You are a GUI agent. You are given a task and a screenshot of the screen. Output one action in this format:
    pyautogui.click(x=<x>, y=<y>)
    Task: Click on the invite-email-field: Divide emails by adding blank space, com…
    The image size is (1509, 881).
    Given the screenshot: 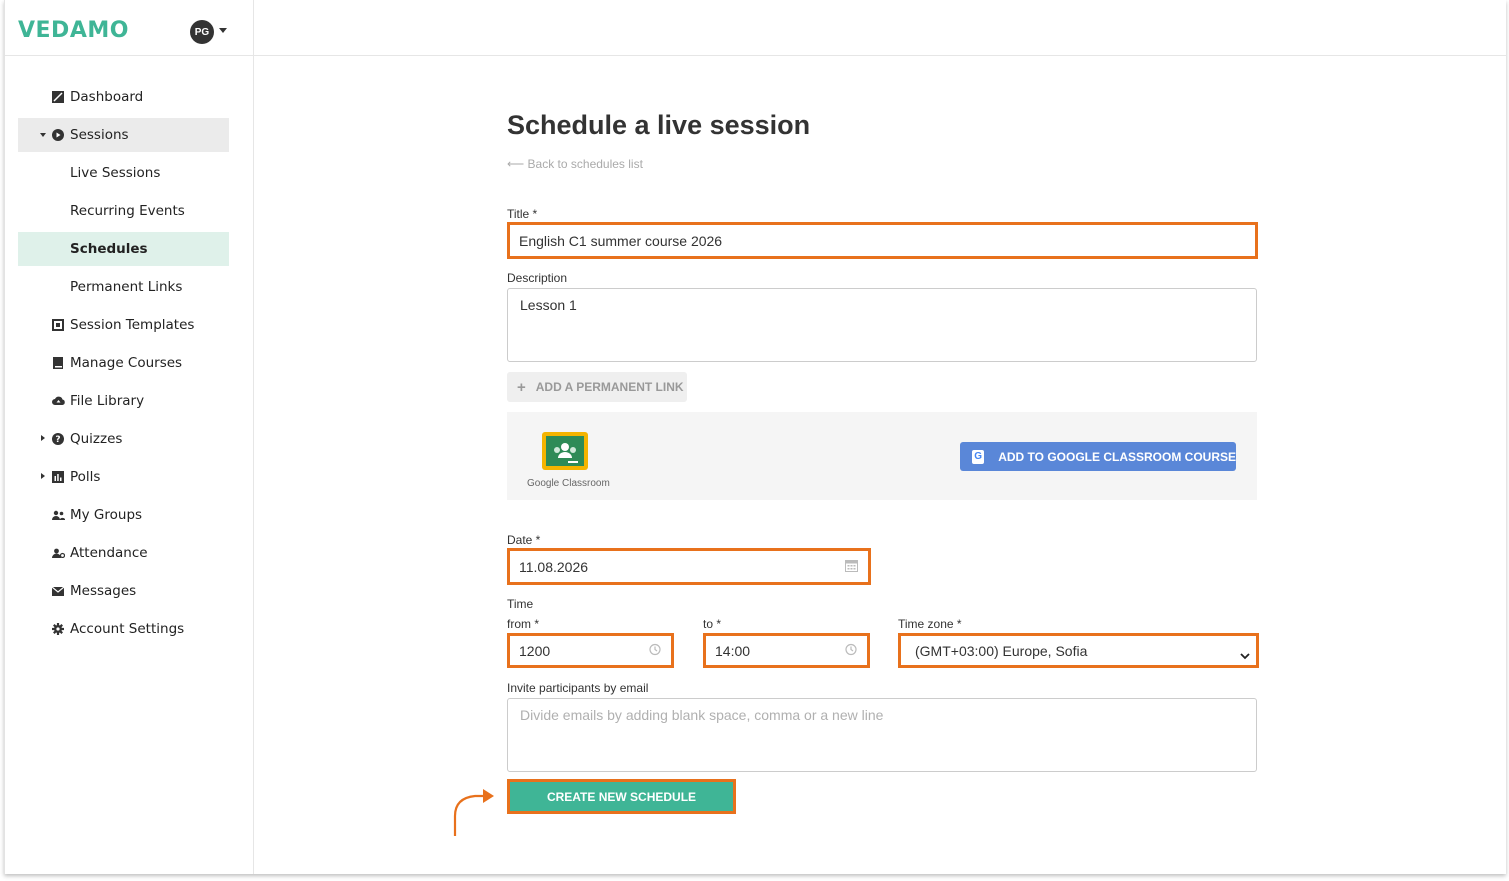 What is the action you would take?
    pyautogui.click(x=882, y=735)
    